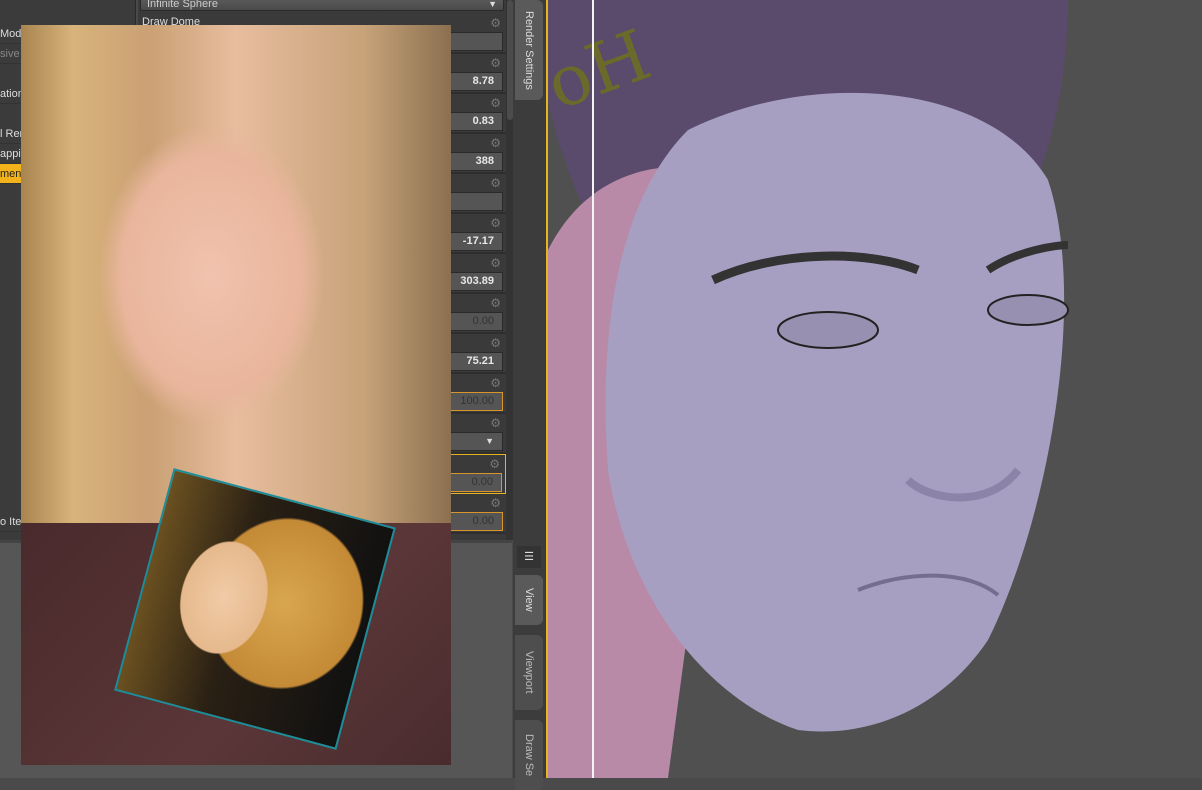 Image resolution: width=1202 pixels, height=790 pixels. Describe the element at coordinates (483, 121) in the screenshot. I see `value: 0.83` at that location.